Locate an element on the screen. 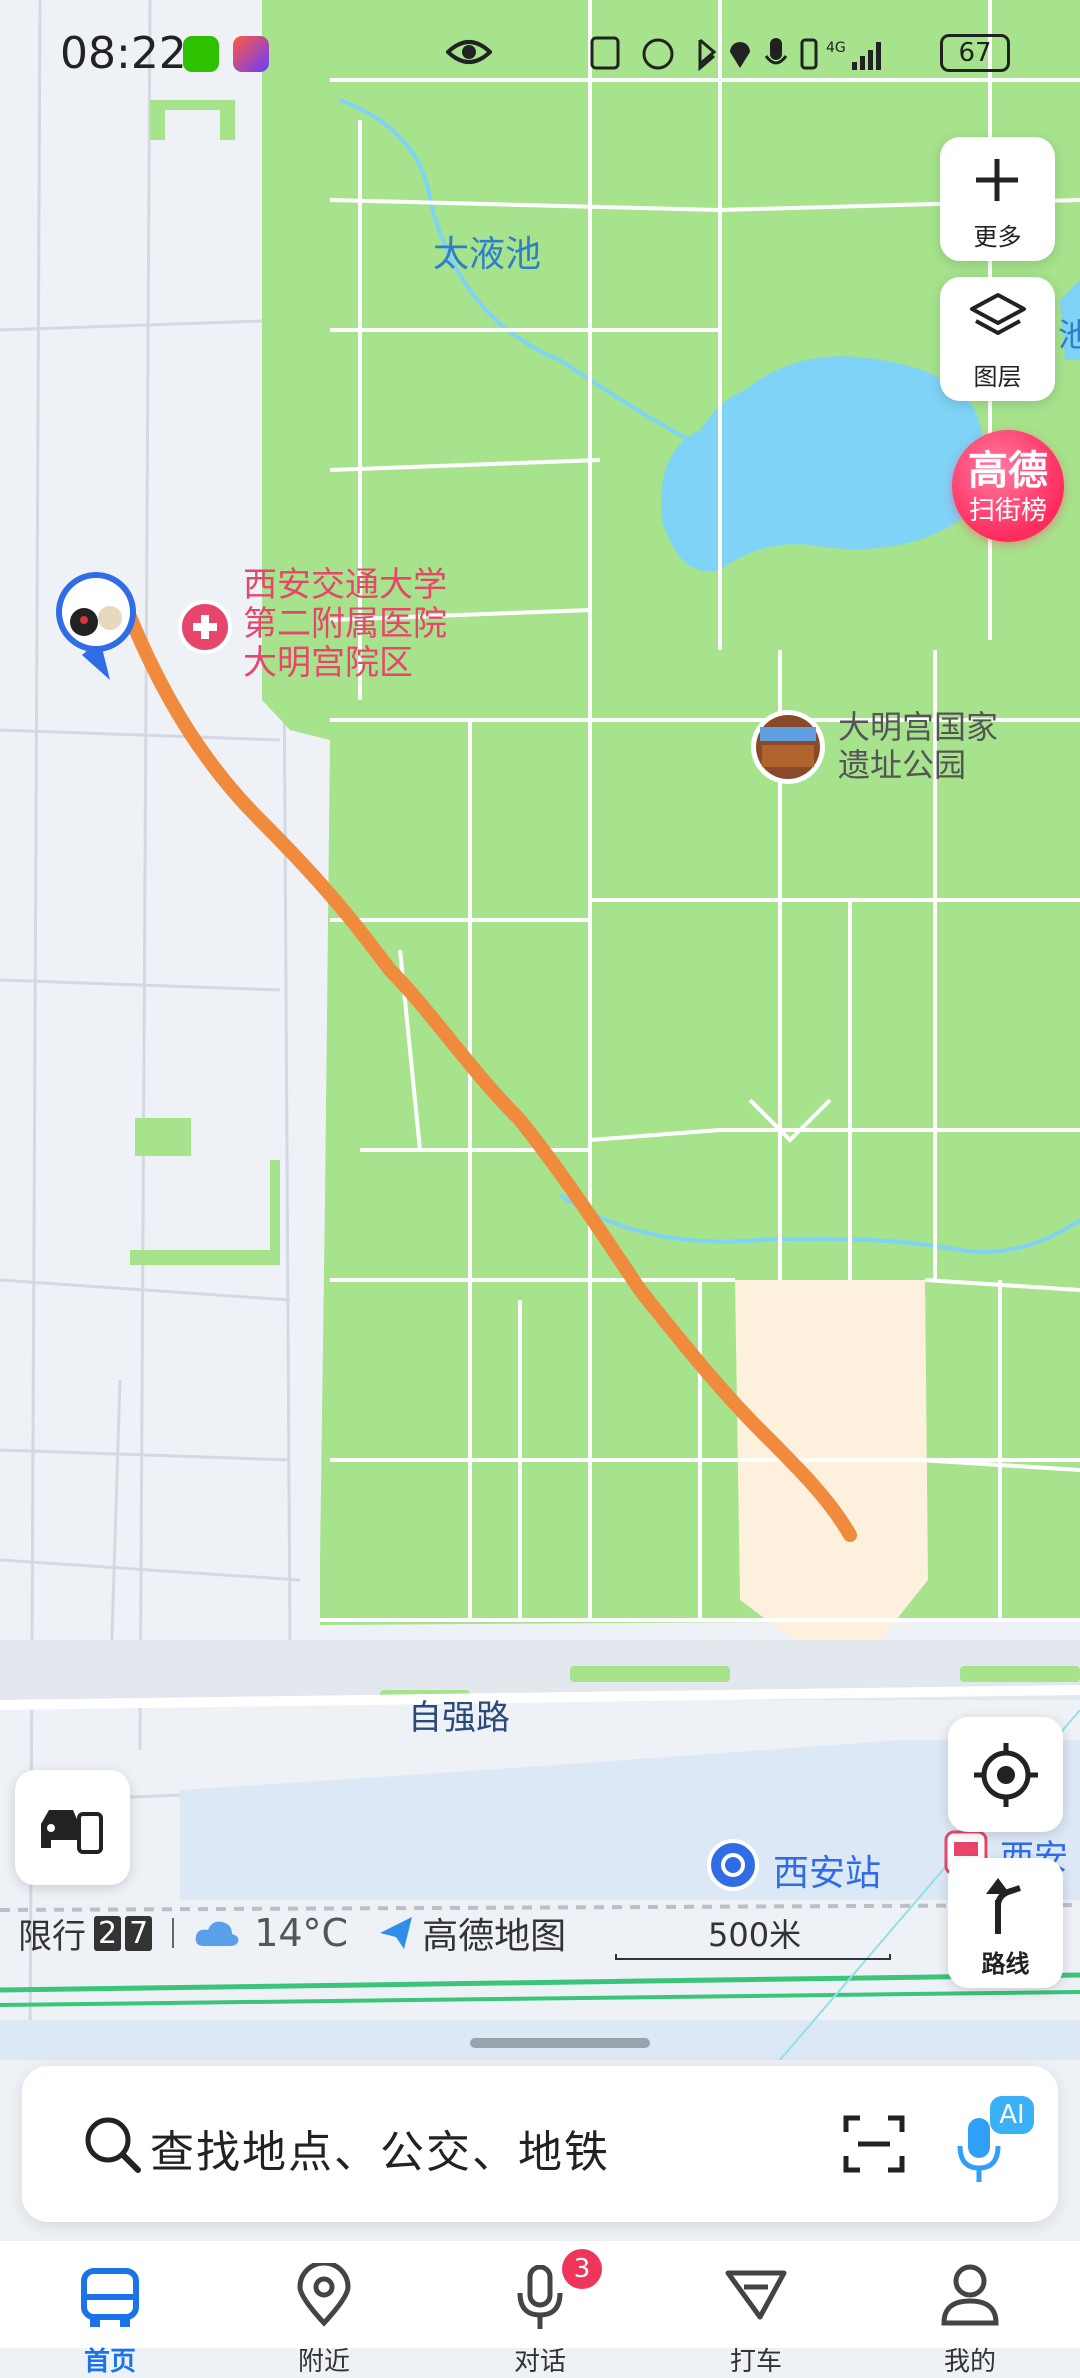 The width and height of the screenshot is (1080, 2378). map-info-strip: 限行 2 7 14°C 高德地图 is located at coordinates (292, 1933).